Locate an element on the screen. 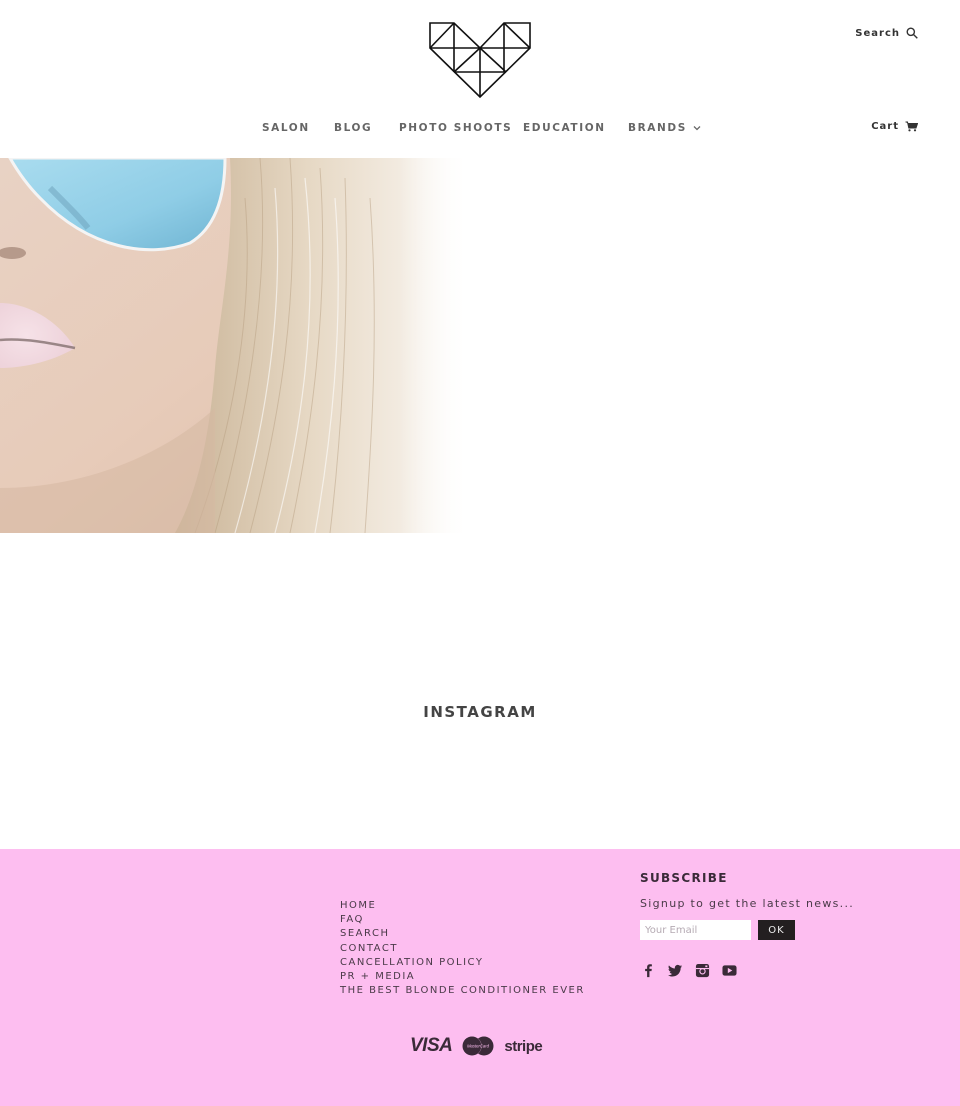 This screenshot has width=960, height=1106. instagram-link is located at coordinates (702, 970).